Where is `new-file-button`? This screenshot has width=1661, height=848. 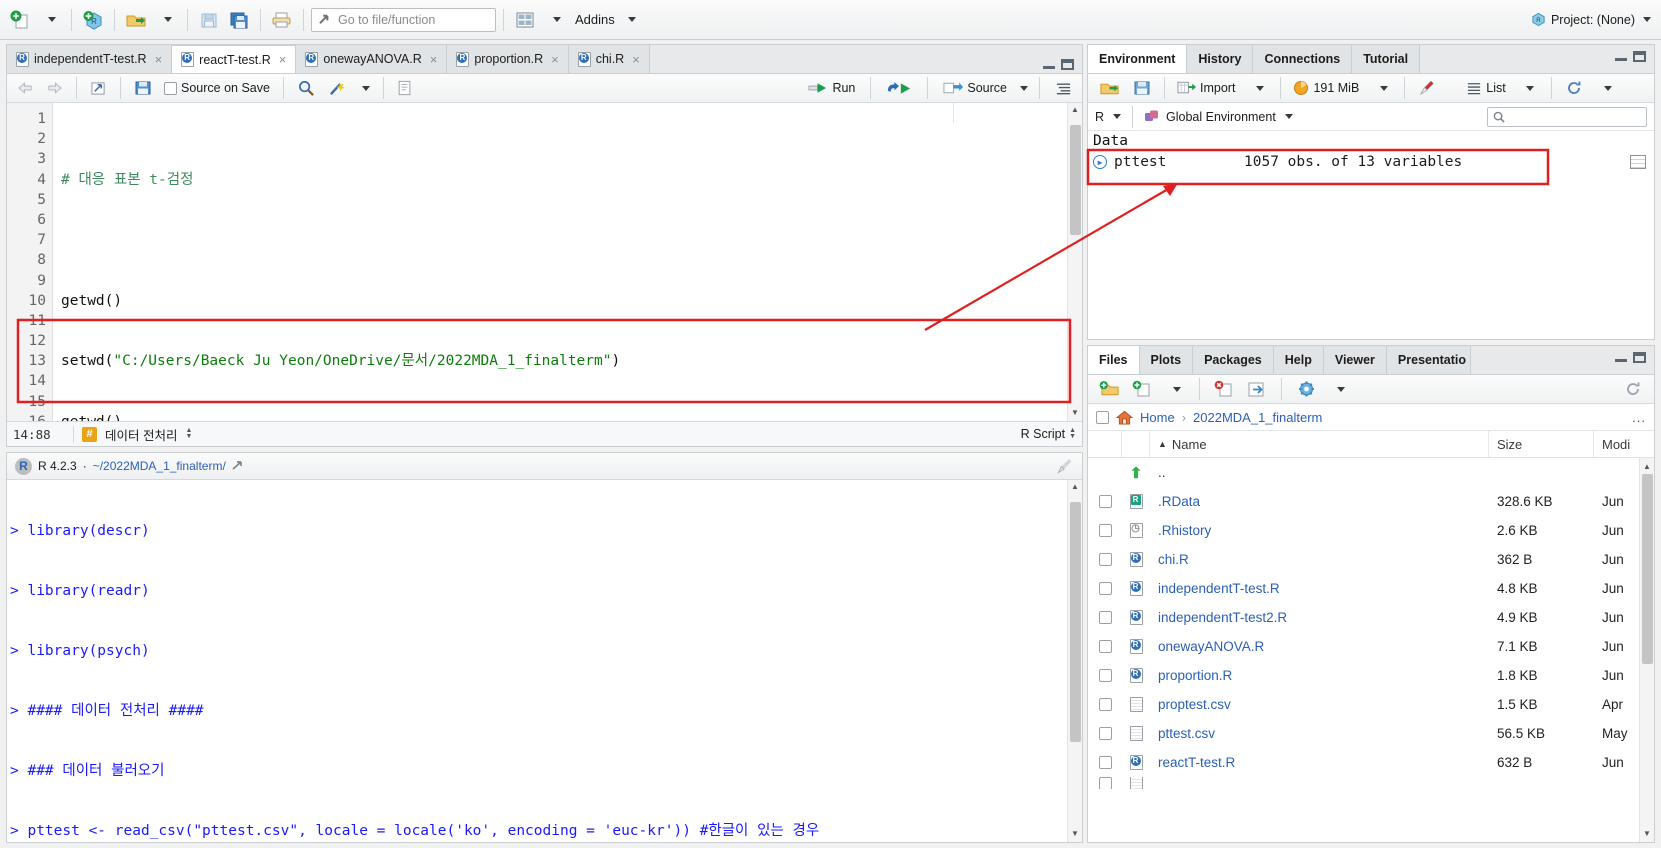
new-file-button is located at coordinates (20, 20).